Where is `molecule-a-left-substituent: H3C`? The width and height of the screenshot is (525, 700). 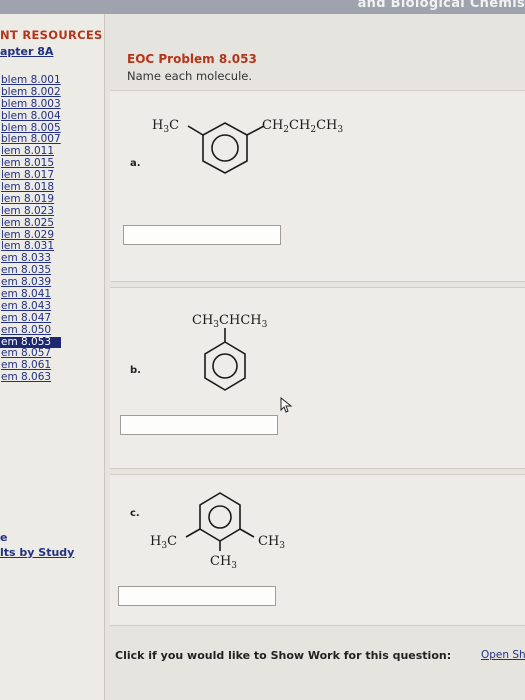
molecule-a-left-substituent: H3C is located at coordinates (165, 126).